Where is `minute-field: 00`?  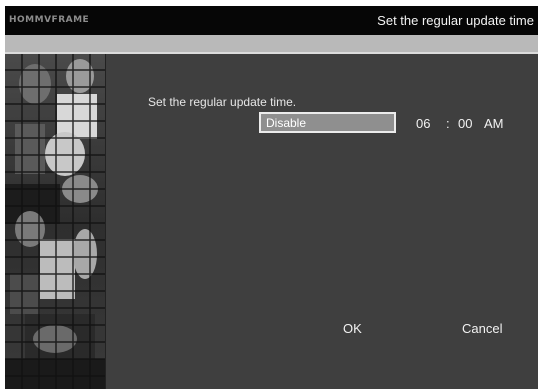
minute-field: 00 is located at coordinates (465, 123).